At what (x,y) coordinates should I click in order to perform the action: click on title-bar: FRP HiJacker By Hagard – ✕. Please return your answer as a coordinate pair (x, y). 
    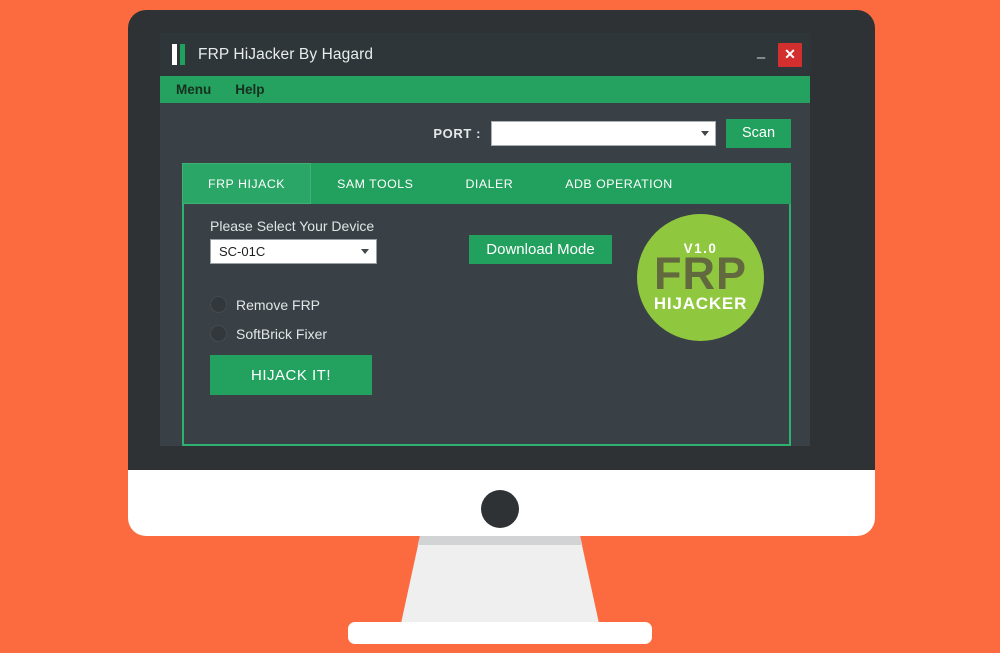
    Looking at the image, I should click on (485, 54).